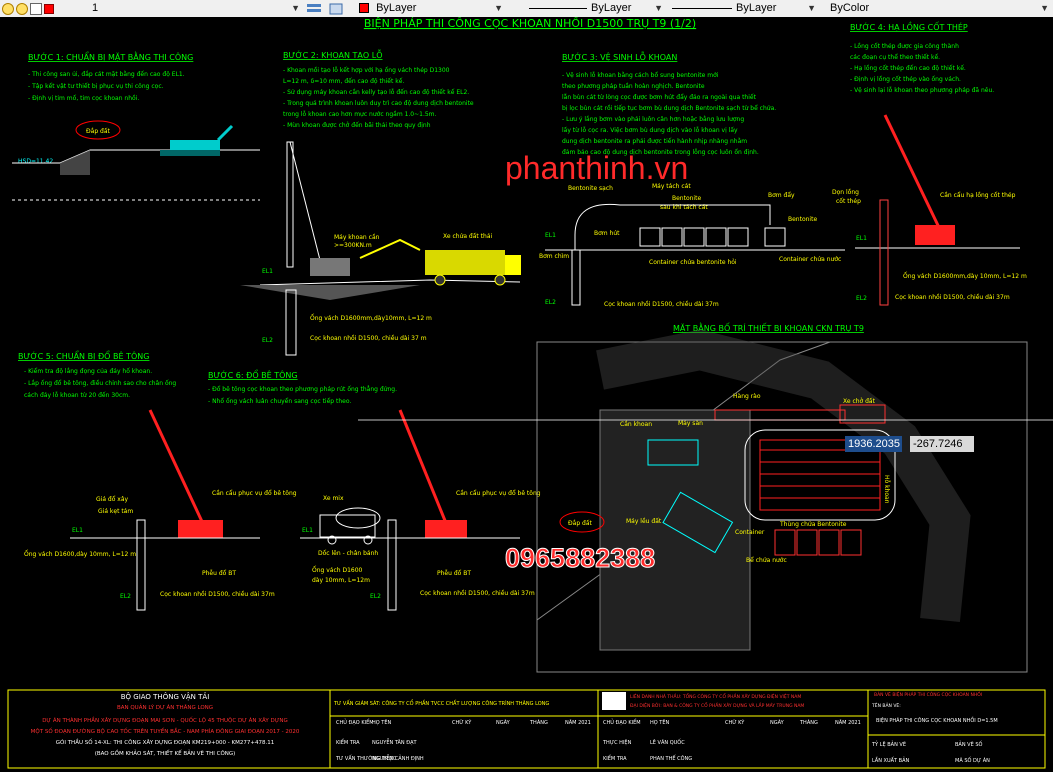  Describe the element at coordinates (614, 701) in the screenshot. I see `contractor-logo` at that location.